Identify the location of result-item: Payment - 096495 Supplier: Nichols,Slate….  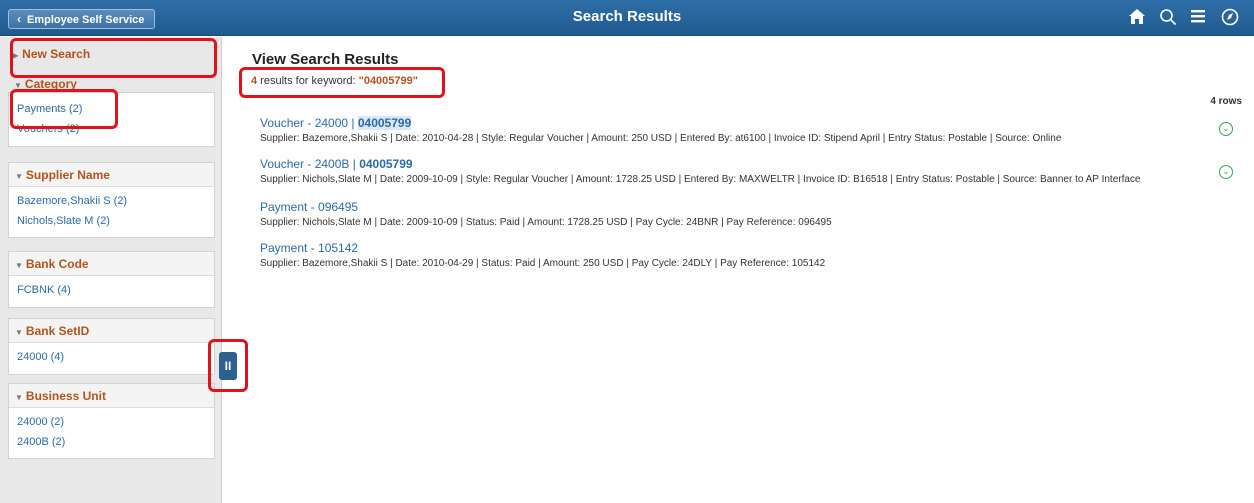
(546, 214).